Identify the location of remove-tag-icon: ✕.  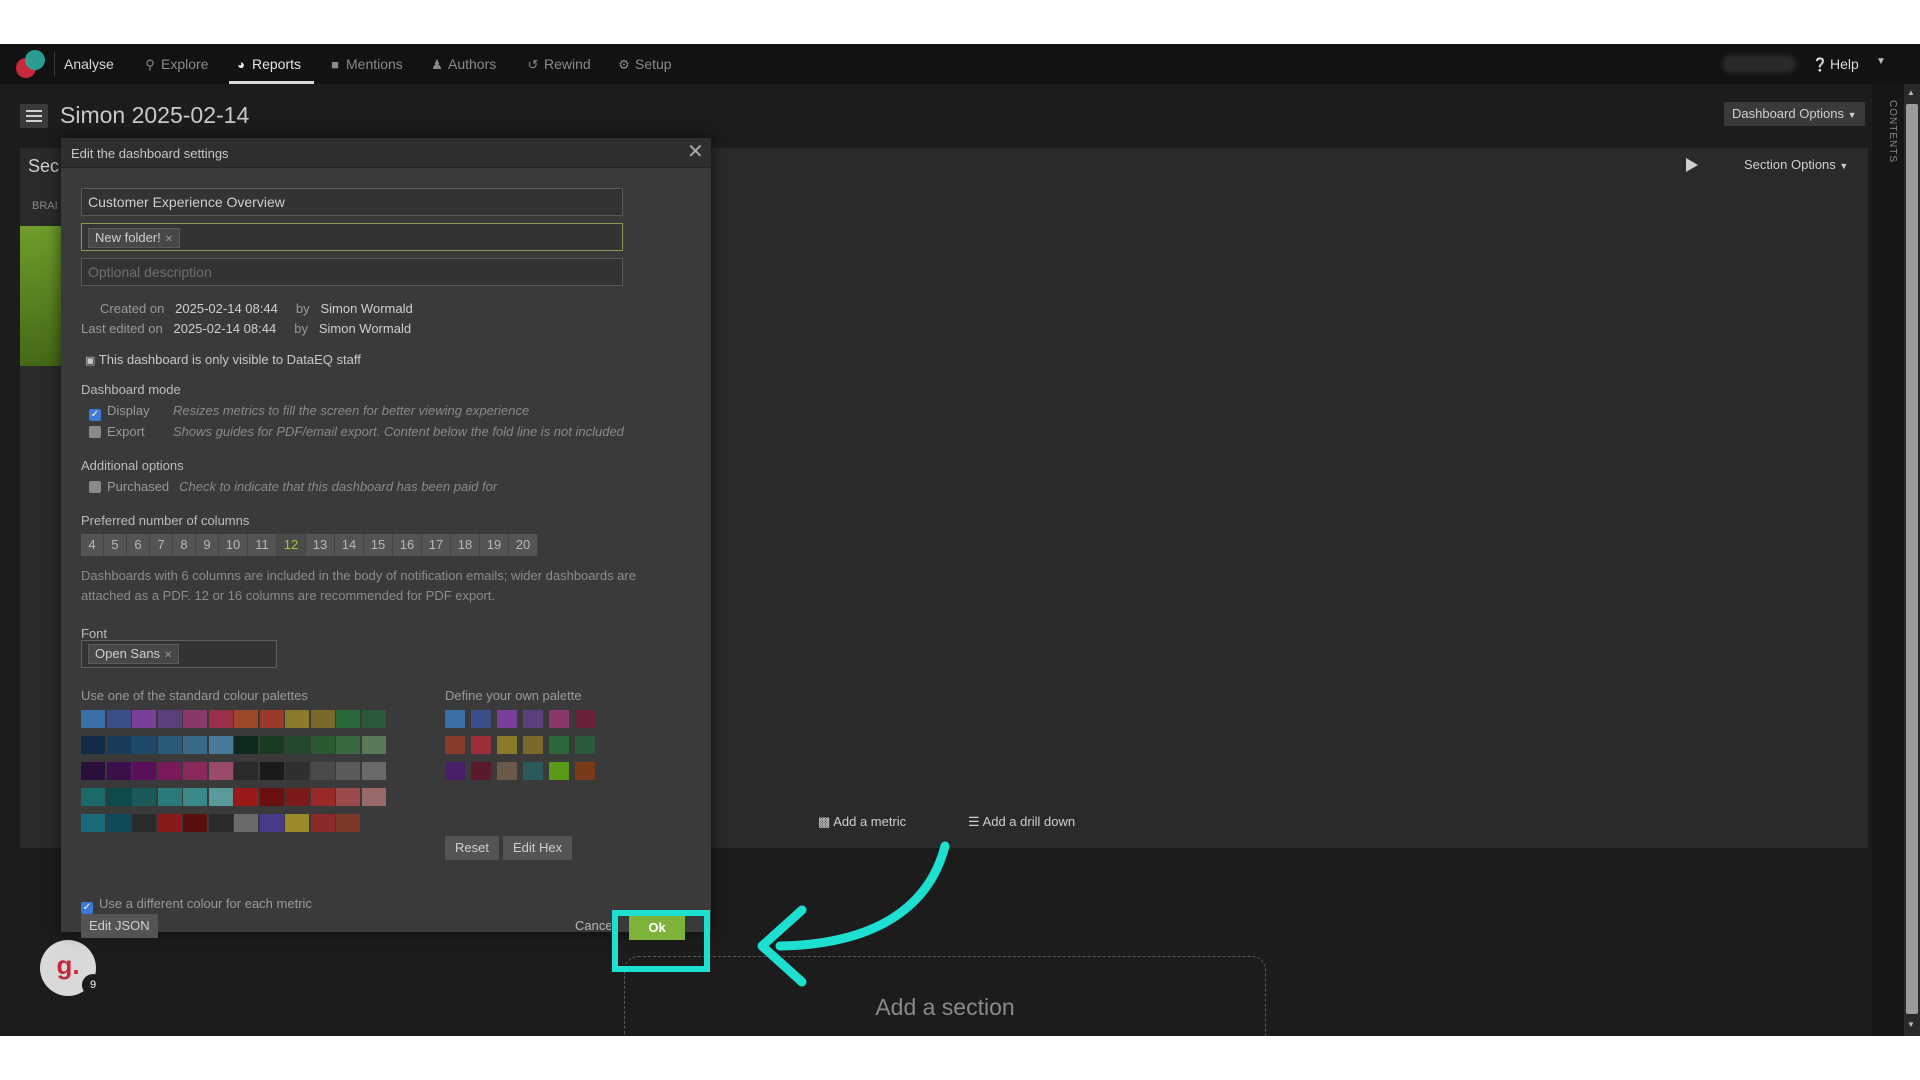
(169, 239).